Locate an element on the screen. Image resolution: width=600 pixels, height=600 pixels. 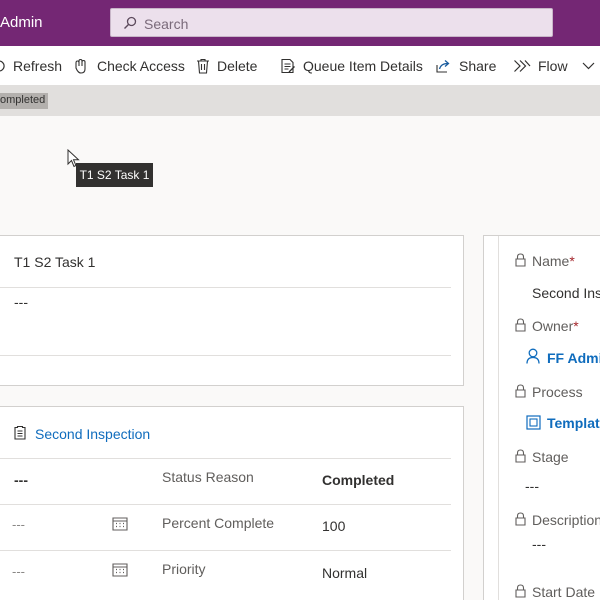
regarding-link: Second Inspection is located at coordinates (92, 434).